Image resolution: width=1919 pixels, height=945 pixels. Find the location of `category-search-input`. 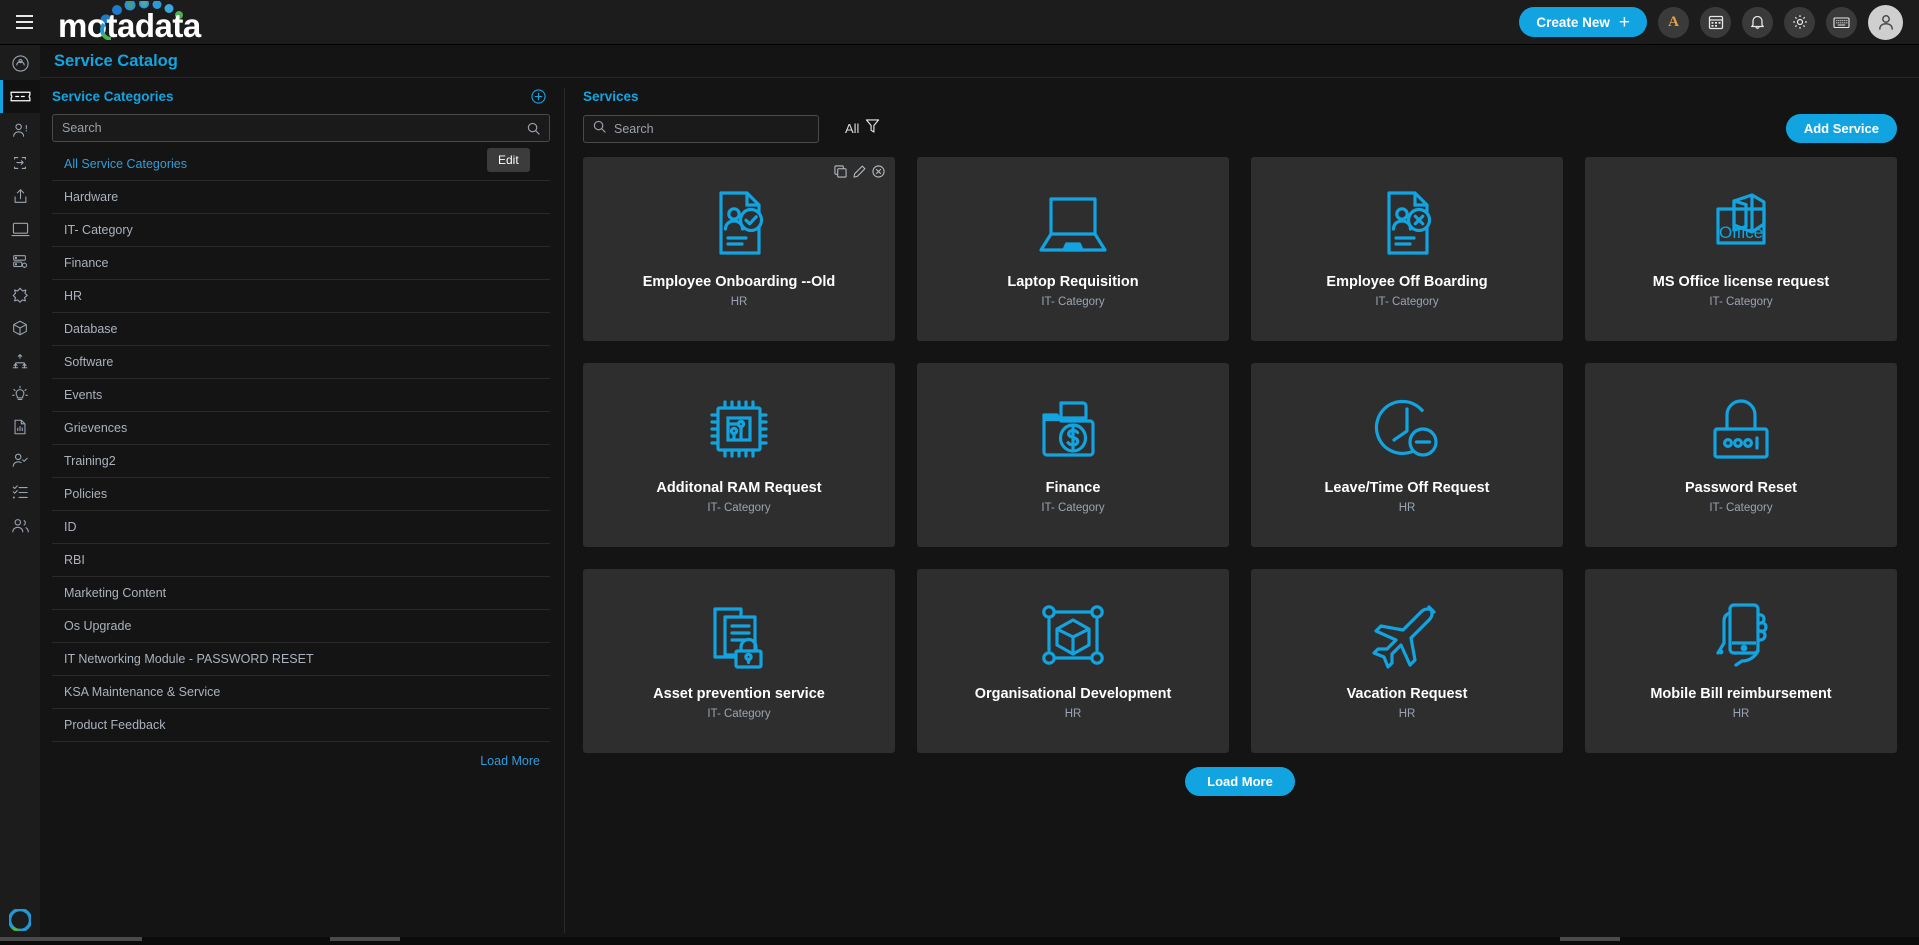

category-search-input is located at coordinates (294, 128).